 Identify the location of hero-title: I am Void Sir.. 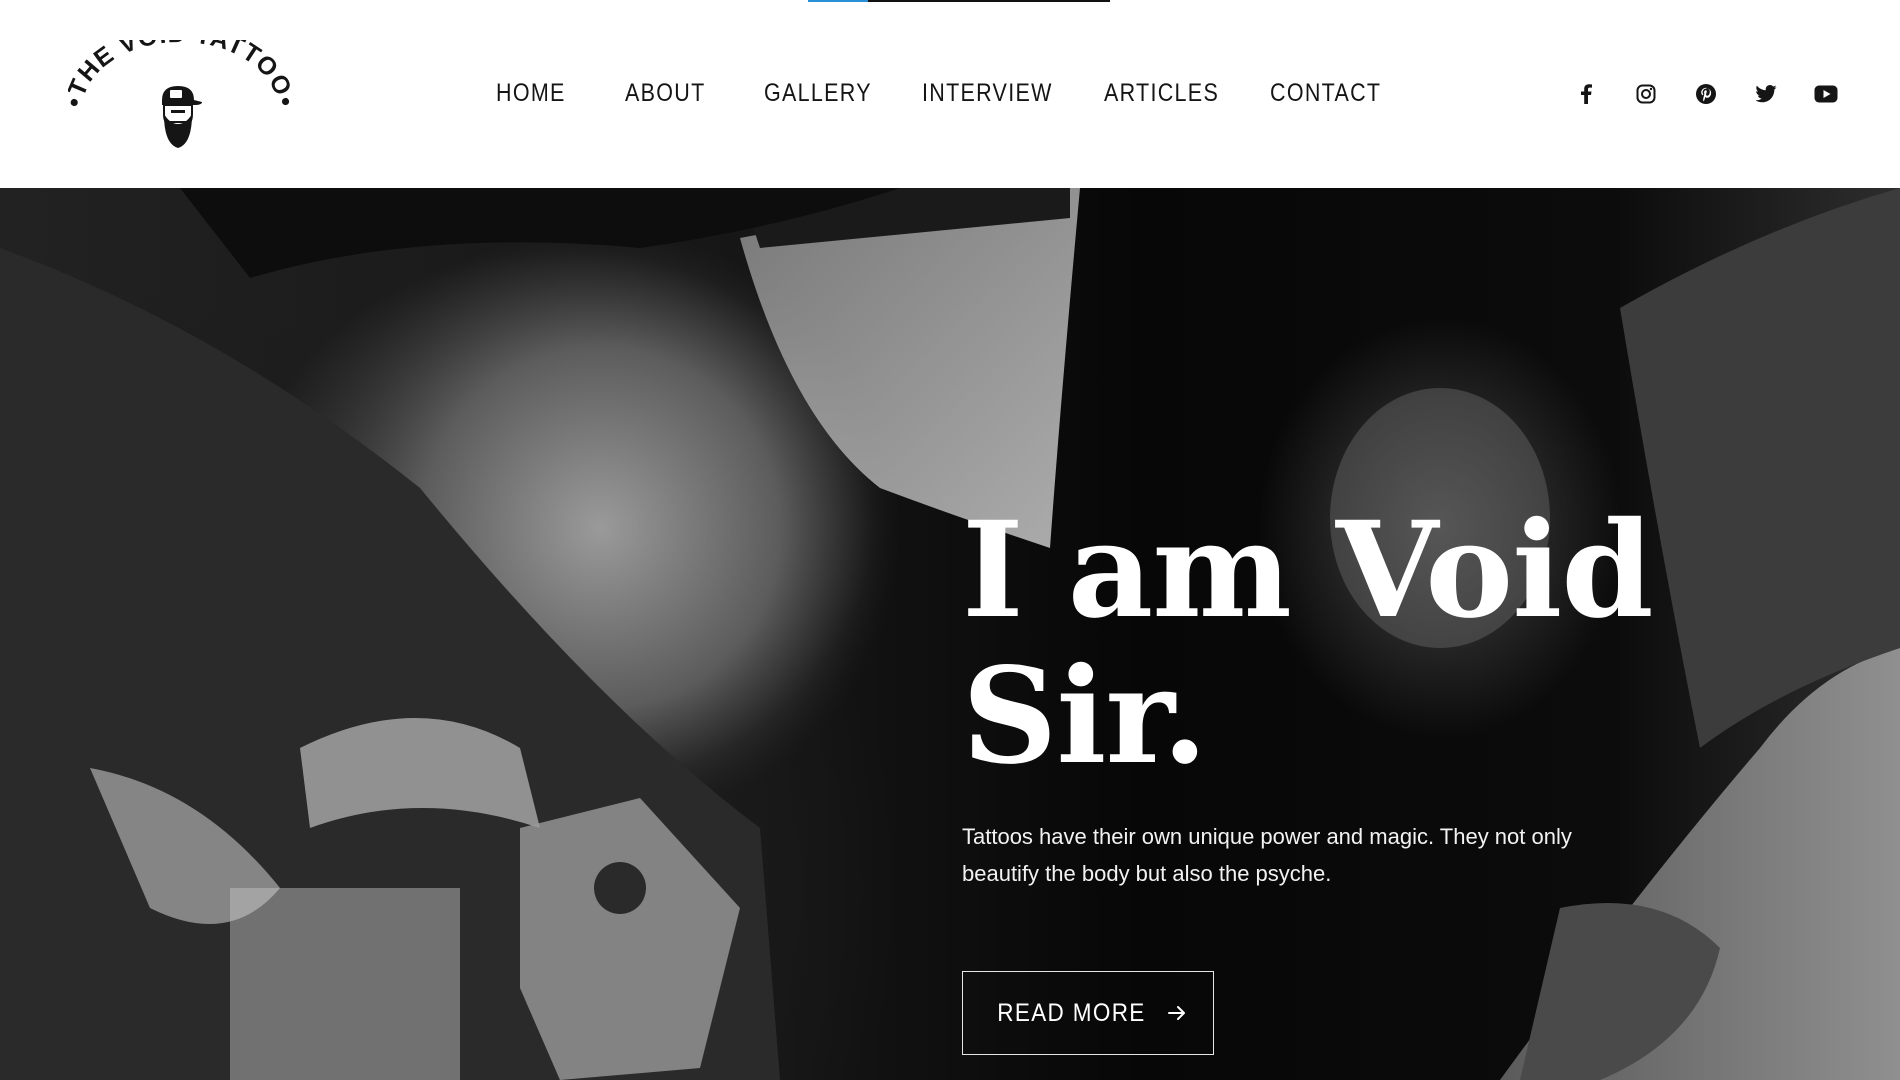
(1342, 644).